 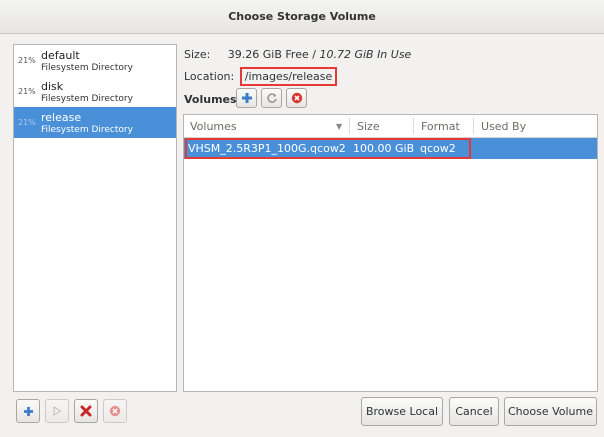 What do you see at coordinates (390, 126) in the screenshot?
I see `table-header: Volumes ▼ Size Format Used By` at bounding box center [390, 126].